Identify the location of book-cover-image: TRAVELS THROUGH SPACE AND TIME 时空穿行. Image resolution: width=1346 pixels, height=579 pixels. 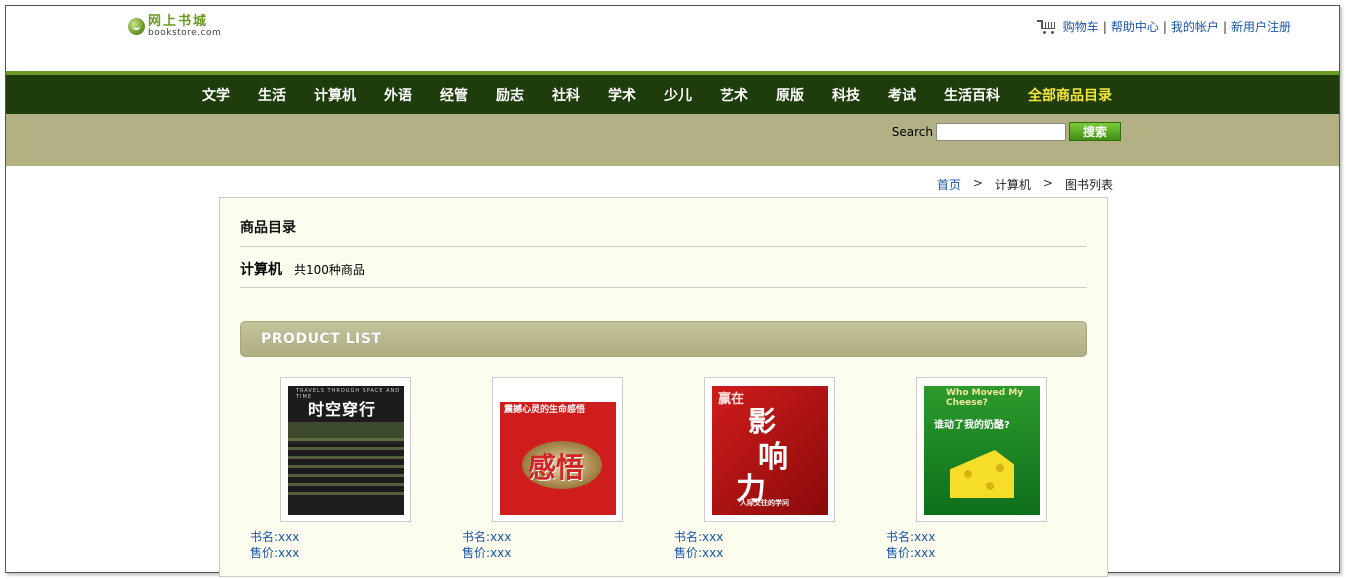
(346, 450).